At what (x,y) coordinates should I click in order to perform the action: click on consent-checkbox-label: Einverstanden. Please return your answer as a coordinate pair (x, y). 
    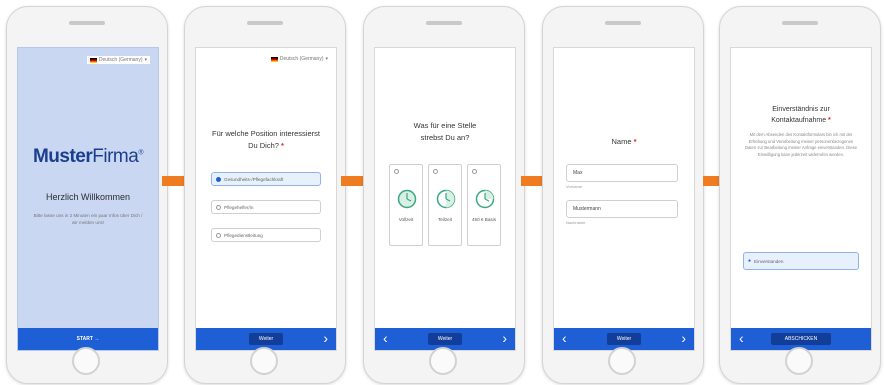
    Looking at the image, I should click on (769, 261).